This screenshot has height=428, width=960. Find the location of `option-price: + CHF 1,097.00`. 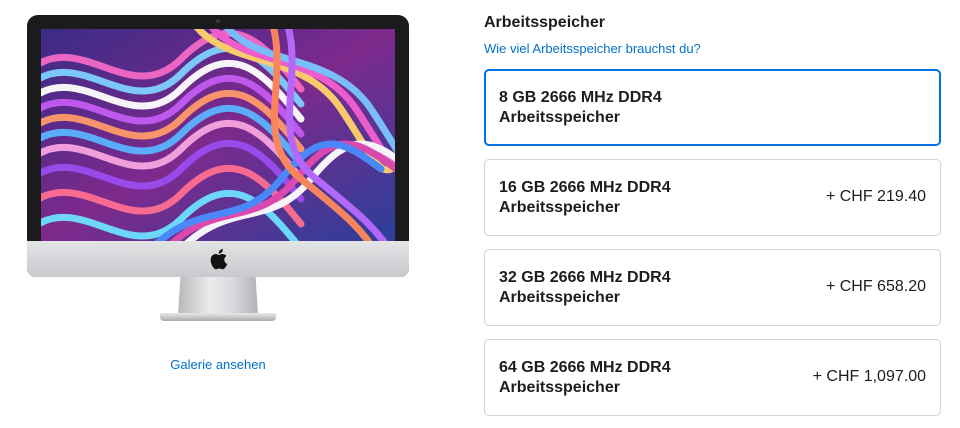

option-price: + CHF 1,097.00 is located at coordinates (869, 376).